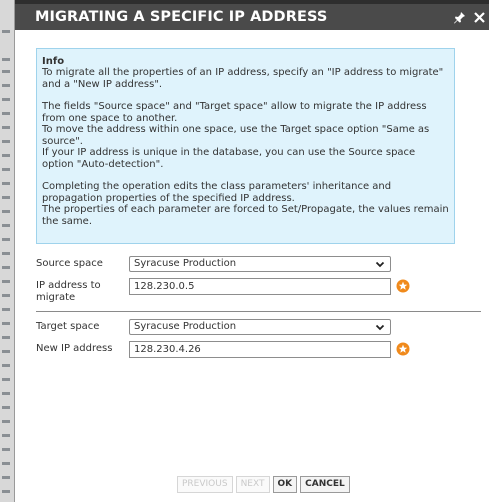 The image size is (489, 502). I want to click on new-ip-input: 128.230.4.26, so click(260, 349).